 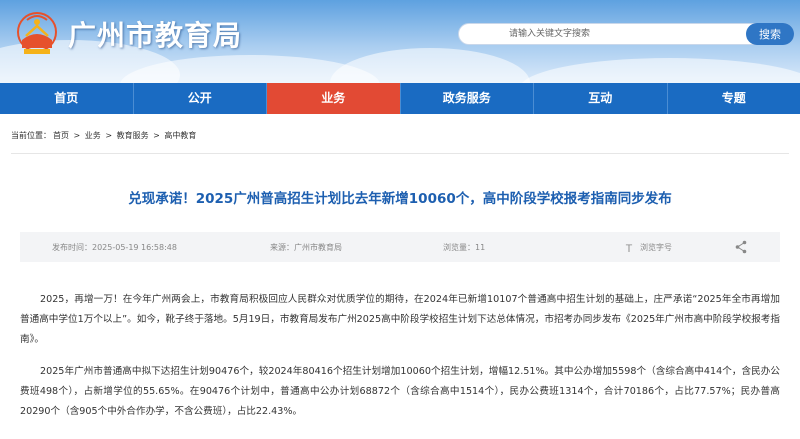 I want to click on breadcrumb-link: 业务, so click(x=93, y=135).